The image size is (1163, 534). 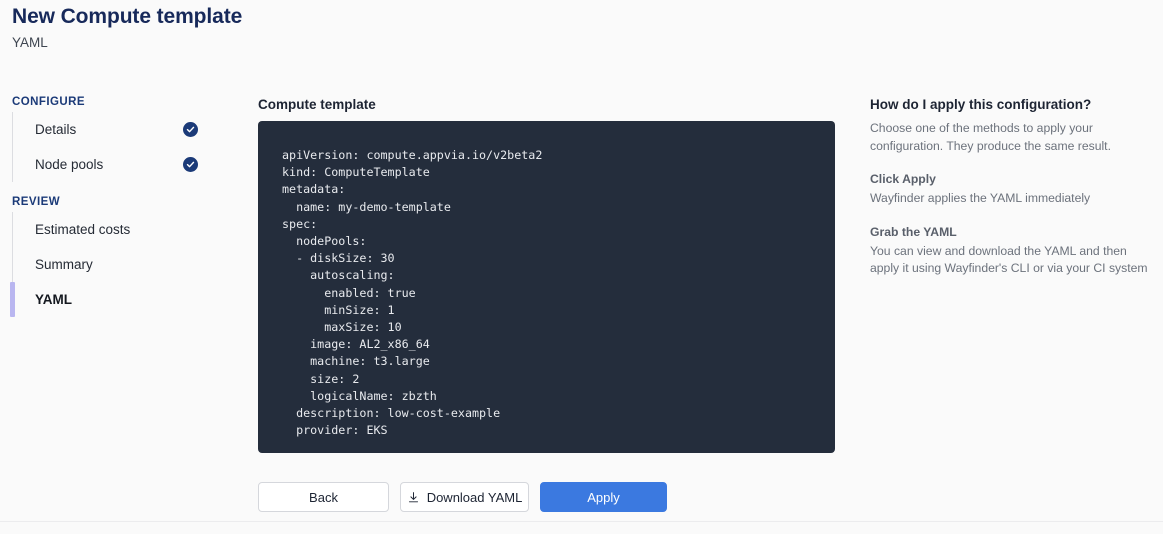 What do you see at coordinates (317, 104) in the screenshot?
I see `compute-template-heading: Compute template` at bounding box center [317, 104].